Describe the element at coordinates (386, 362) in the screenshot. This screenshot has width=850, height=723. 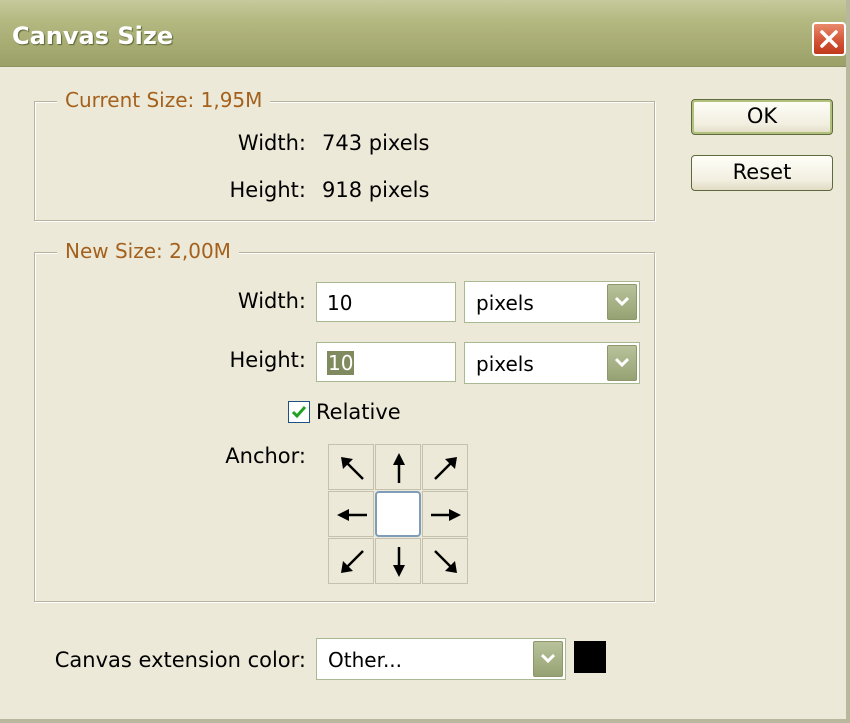
I see `height-input: 10` at that location.